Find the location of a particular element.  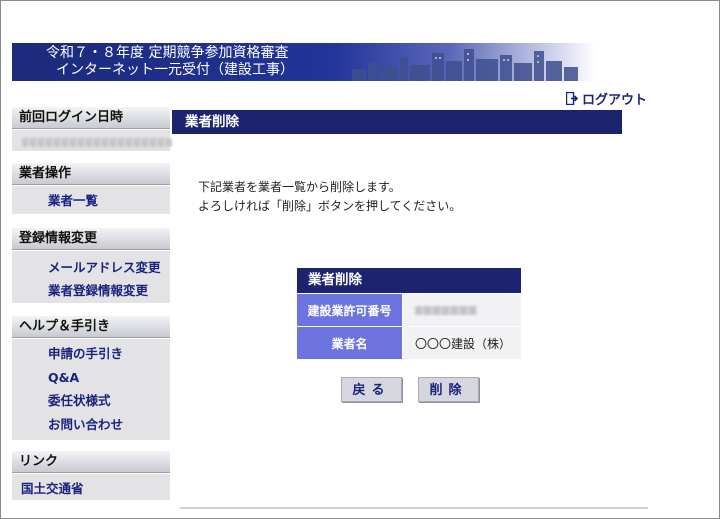

table-title: 業者削除 is located at coordinates (409, 280).